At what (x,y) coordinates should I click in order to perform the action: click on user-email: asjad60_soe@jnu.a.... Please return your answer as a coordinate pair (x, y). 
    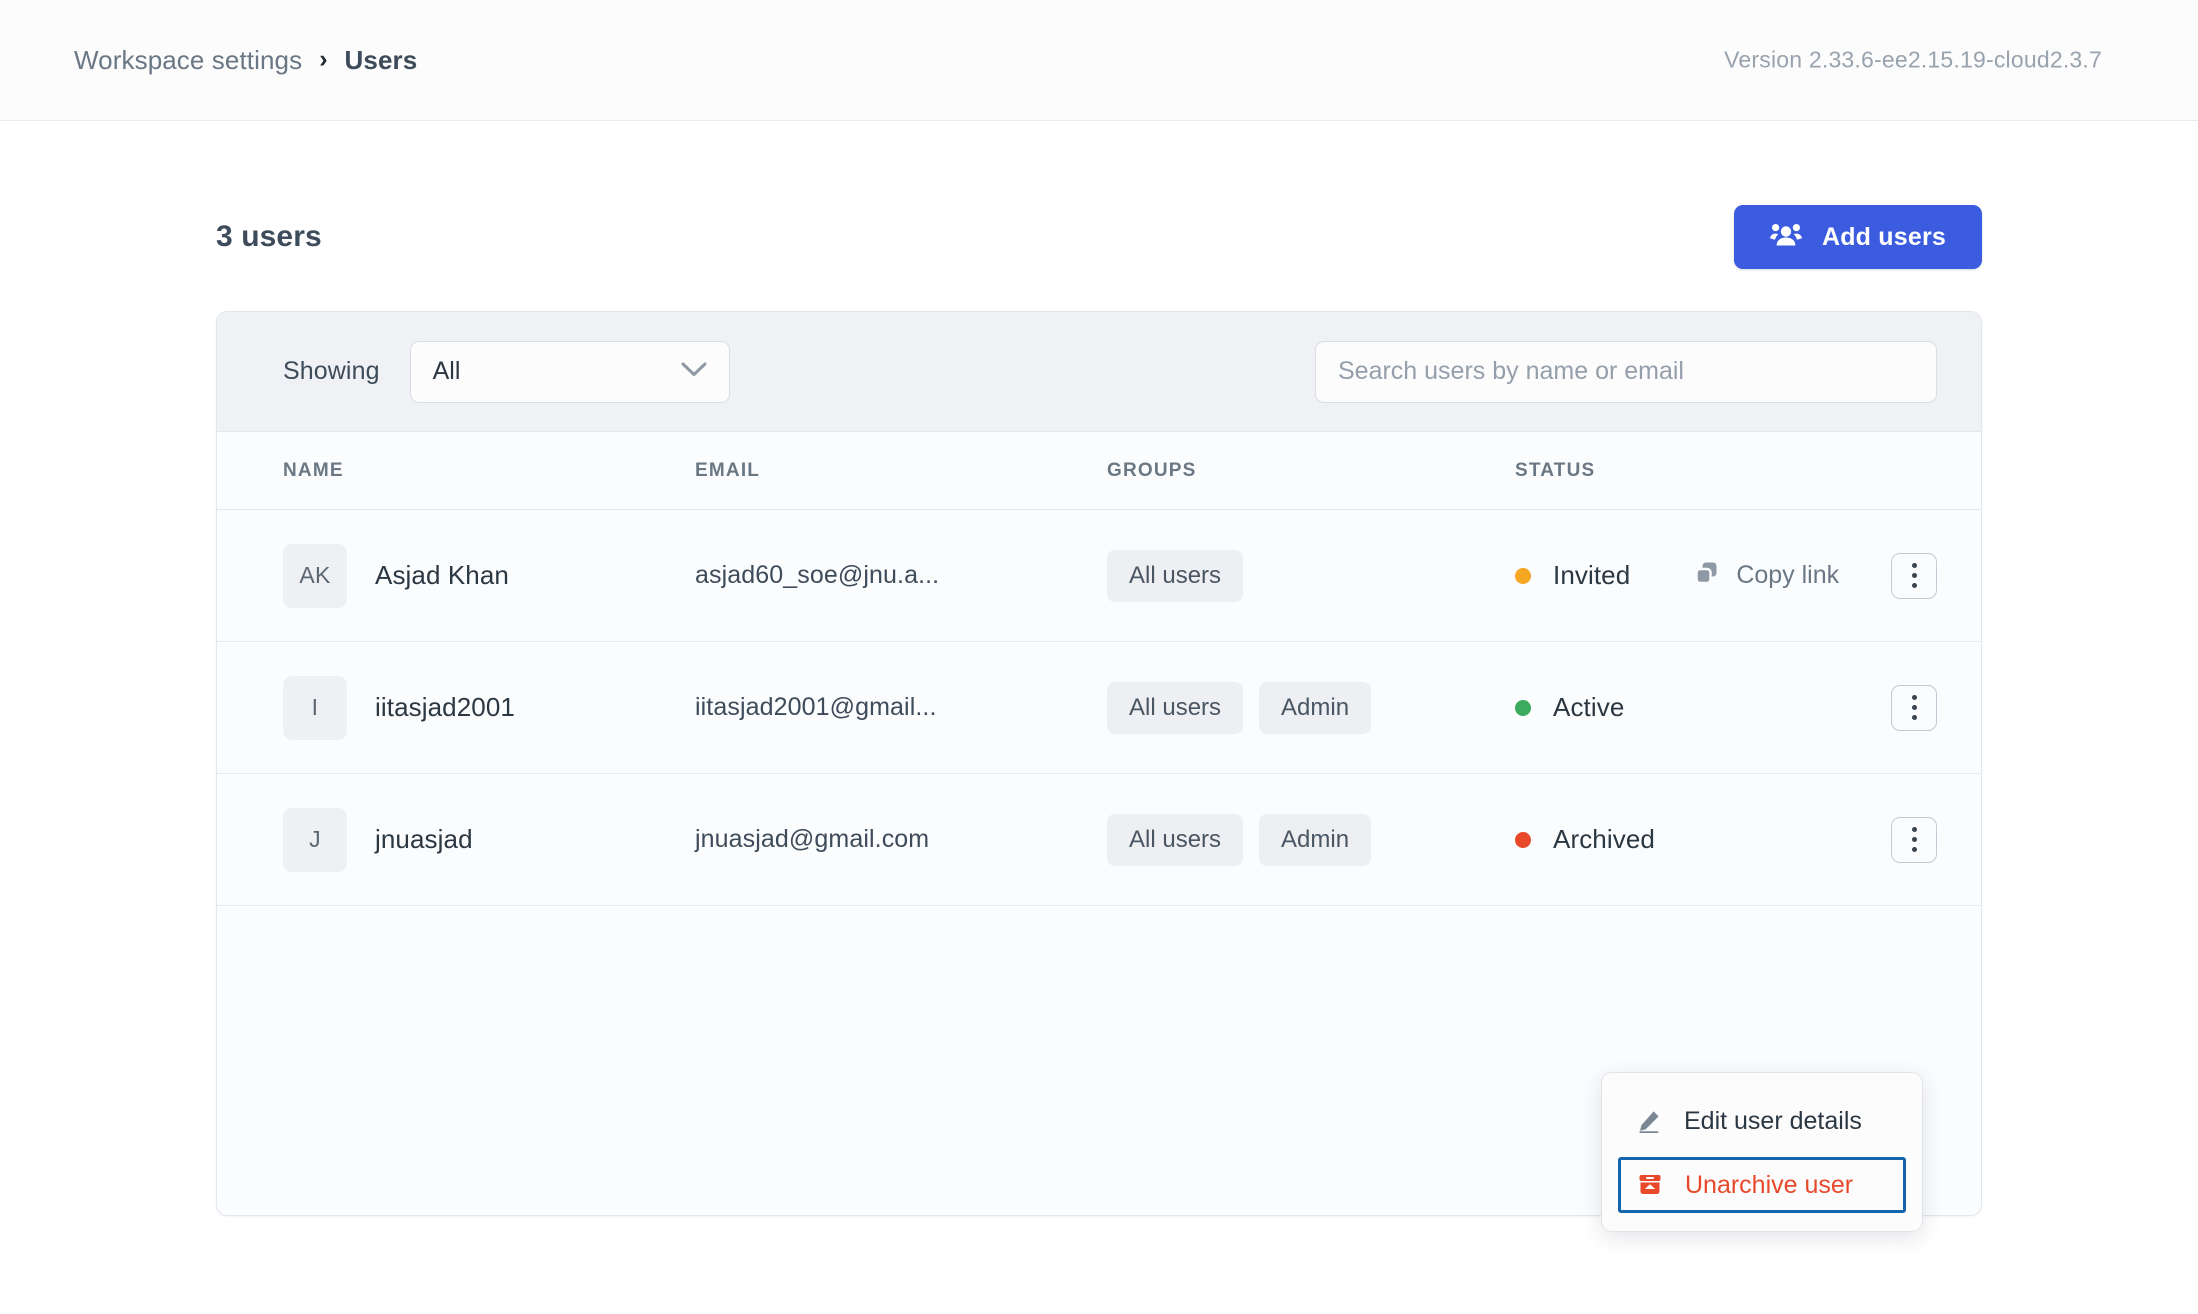
    Looking at the image, I should click on (817, 575).